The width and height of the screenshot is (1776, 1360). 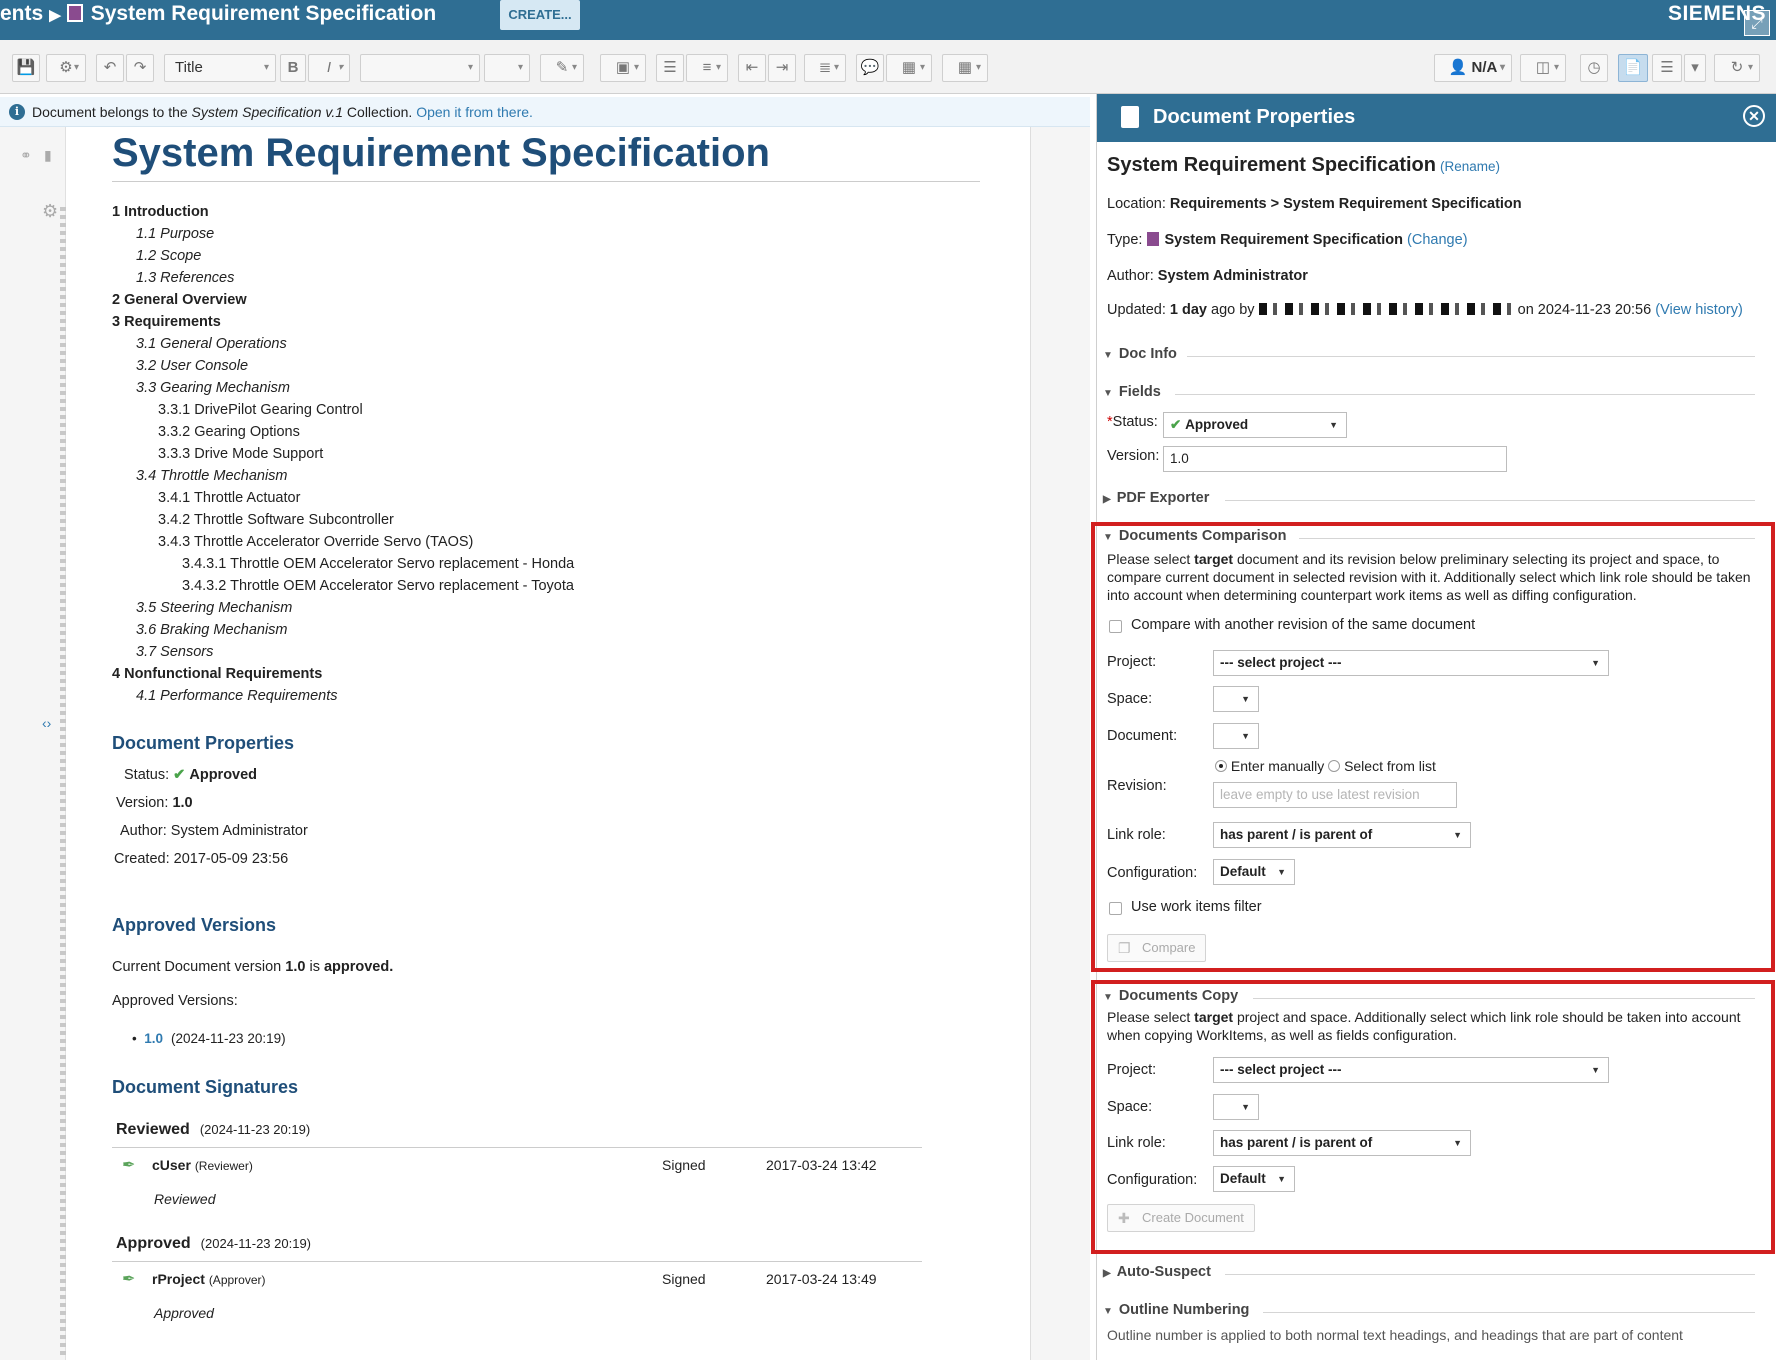 I want to click on toc-item: 3.3.1 DrivePilot Gearing Control, so click(x=462, y=410).